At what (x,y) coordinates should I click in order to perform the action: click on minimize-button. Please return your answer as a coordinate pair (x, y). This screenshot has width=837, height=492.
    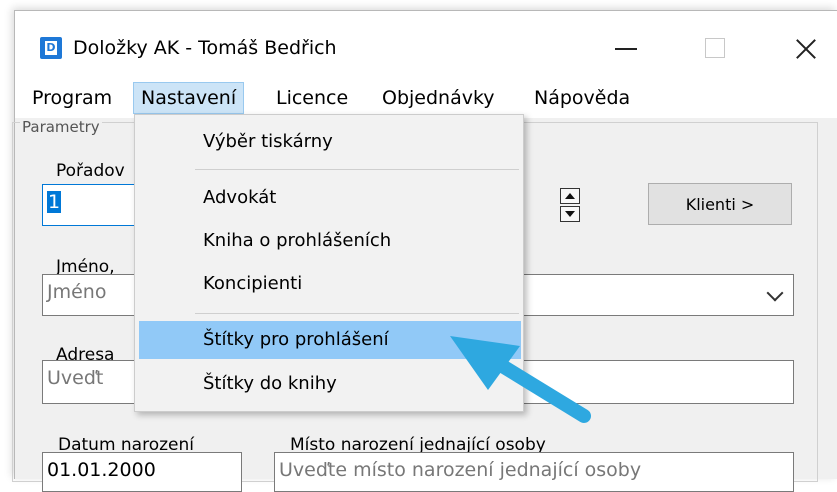
    Looking at the image, I should click on (625, 47).